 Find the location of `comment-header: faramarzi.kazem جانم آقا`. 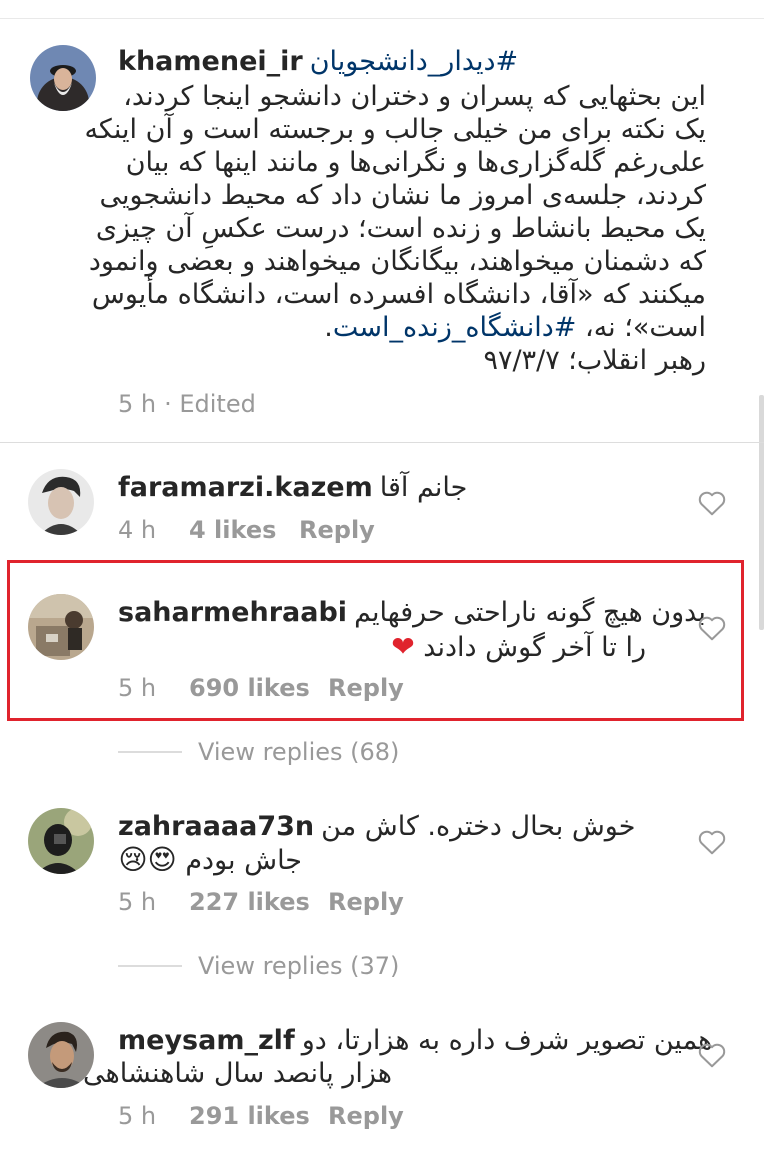

comment-header: faramarzi.kazem جانم آقا is located at coordinates (292, 487).